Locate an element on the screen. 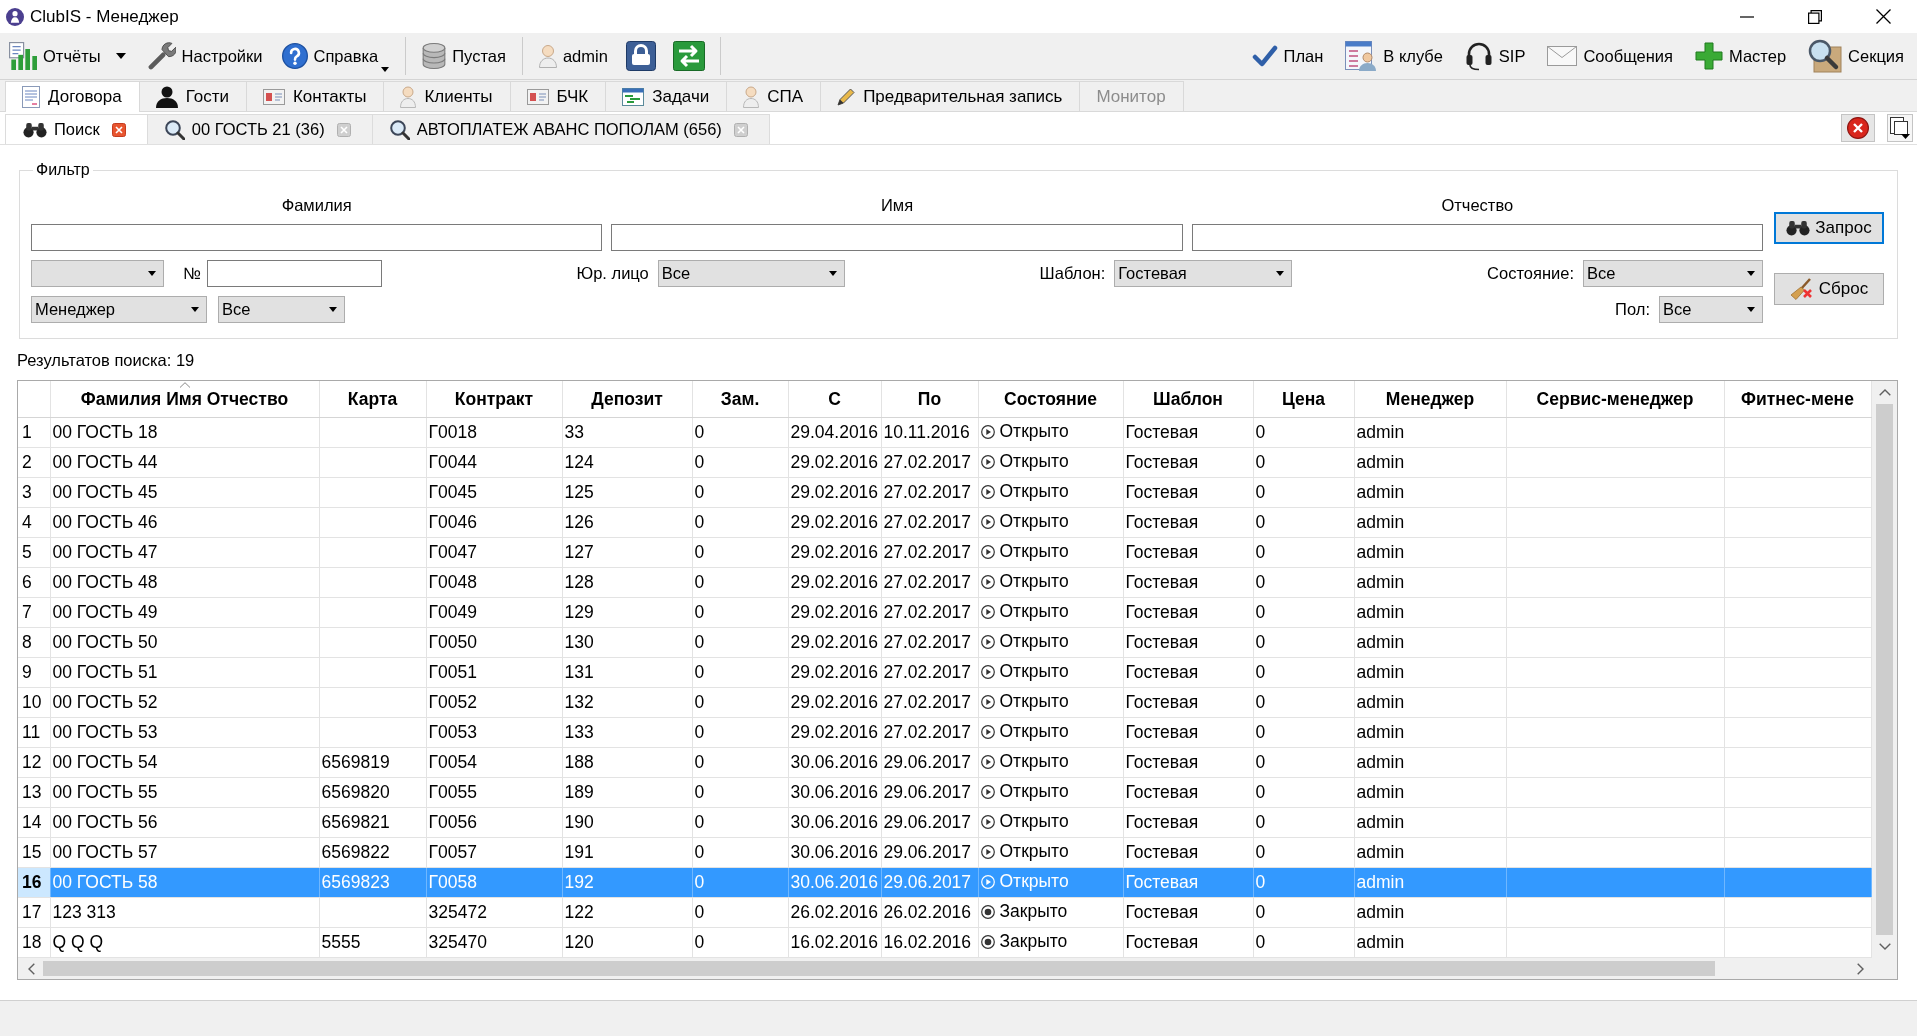  tab: АВТОПЛАТЕЖ АВАНС ПОПОЛАМ (656) is located at coordinates (570, 129).